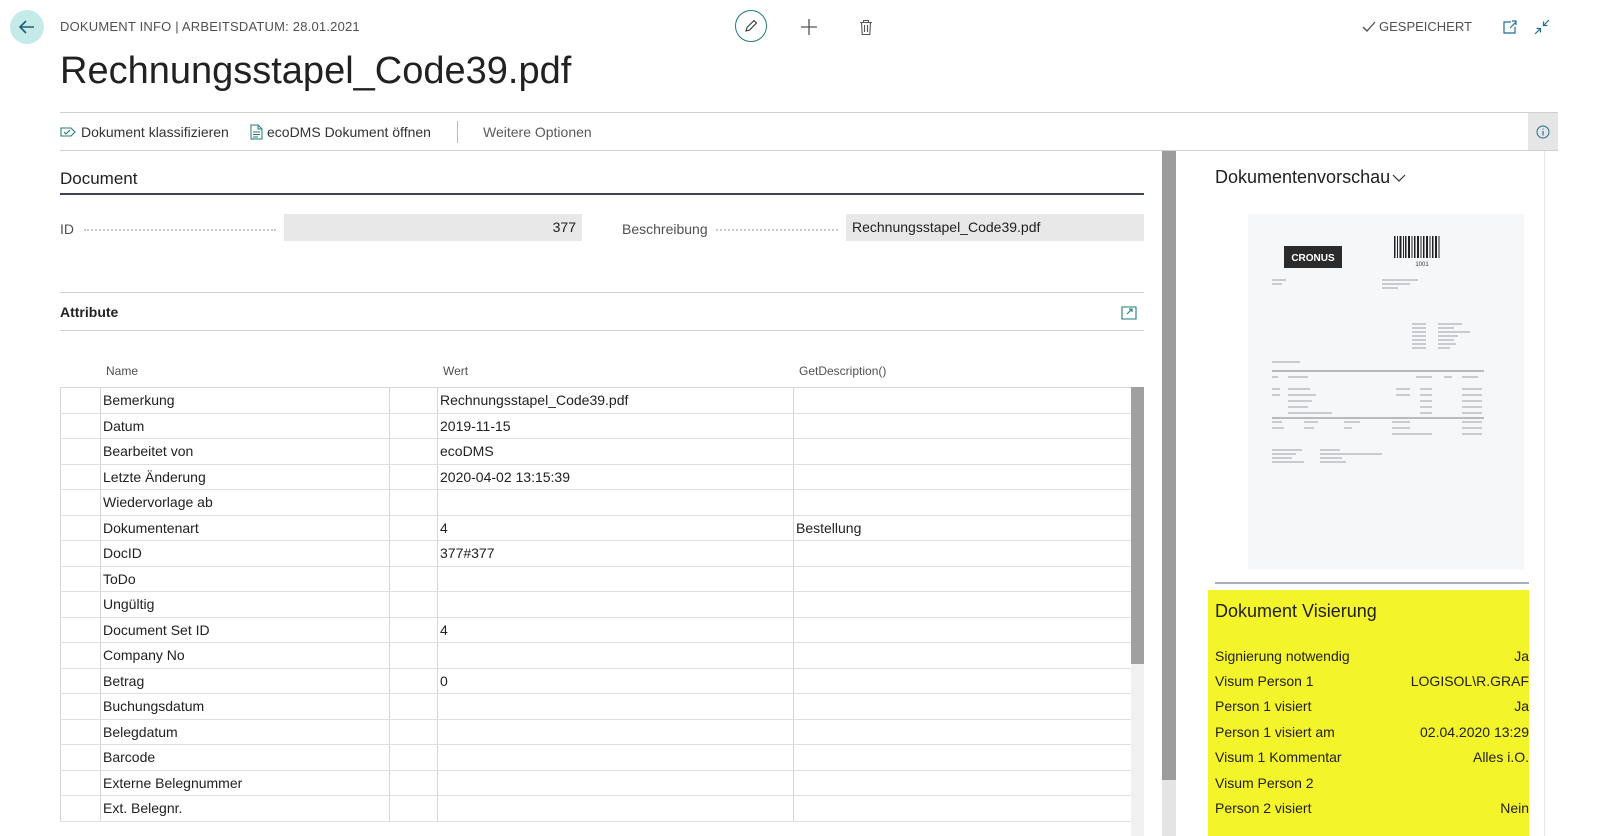  What do you see at coordinates (1372, 656) in the screenshot?
I see `visum-row: Signierung notwendig Ja` at bounding box center [1372, 656].